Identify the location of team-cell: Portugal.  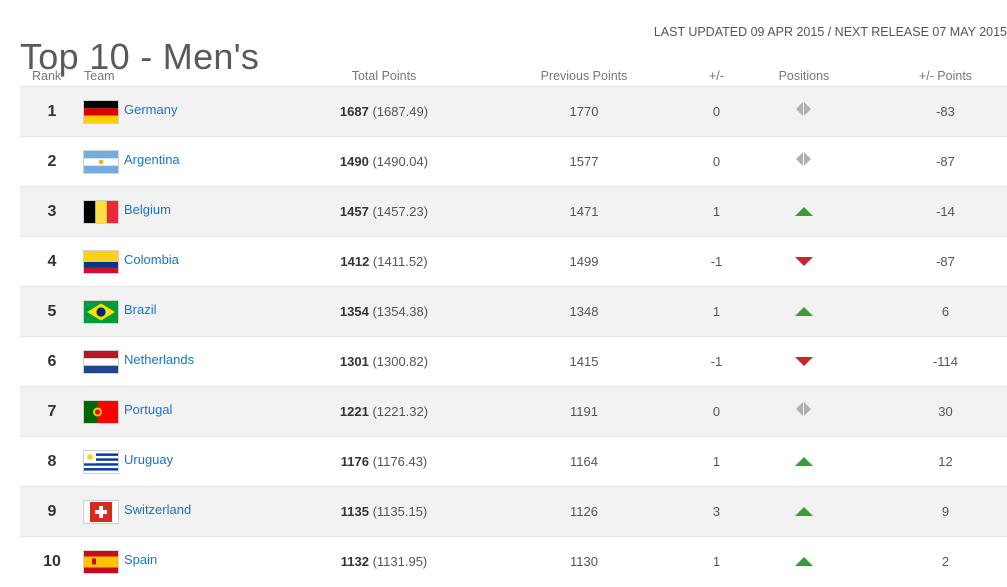
(196, 411).